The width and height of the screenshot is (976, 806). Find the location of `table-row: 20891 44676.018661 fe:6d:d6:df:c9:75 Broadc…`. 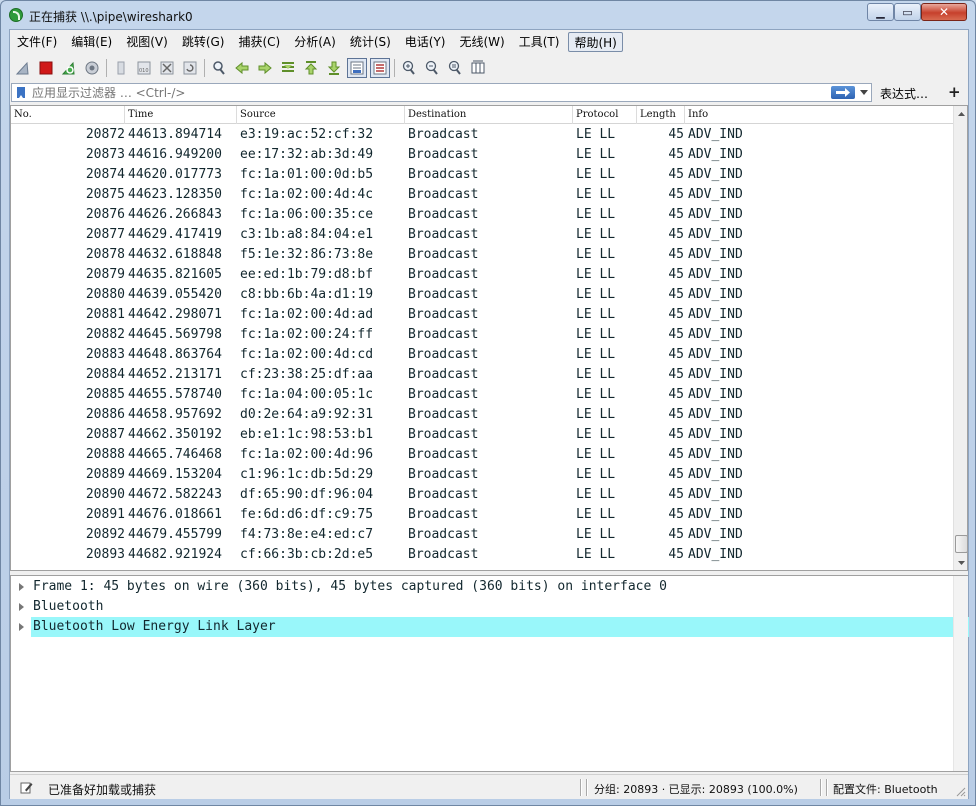

table-row: 20891 44676.018661 fe:6d:d6:df:c9:75 Broadc… is located at coordinates (482, 515).